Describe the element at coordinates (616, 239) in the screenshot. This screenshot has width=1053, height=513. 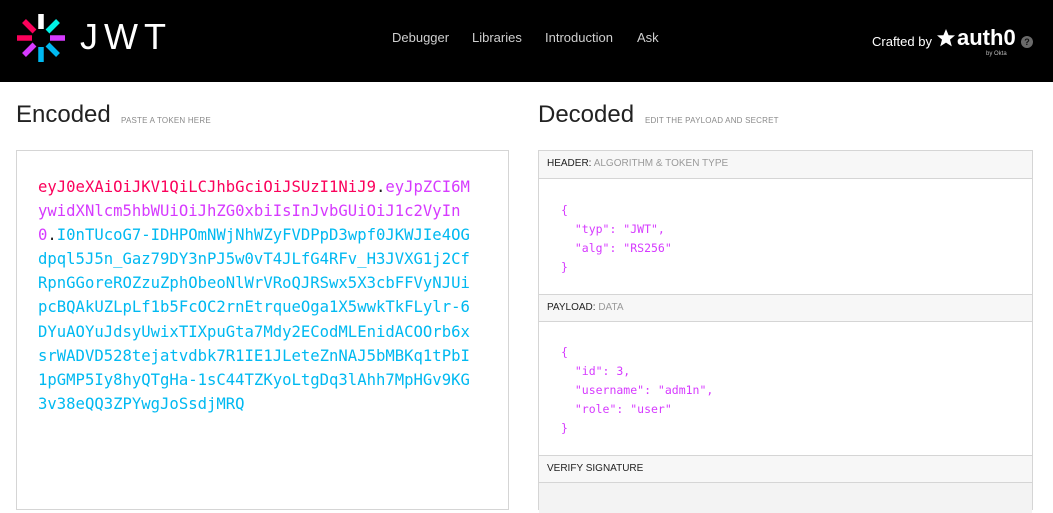
I see `header-json-editor: { "typ": "JWT", "alg": "RS256" }` at that location.